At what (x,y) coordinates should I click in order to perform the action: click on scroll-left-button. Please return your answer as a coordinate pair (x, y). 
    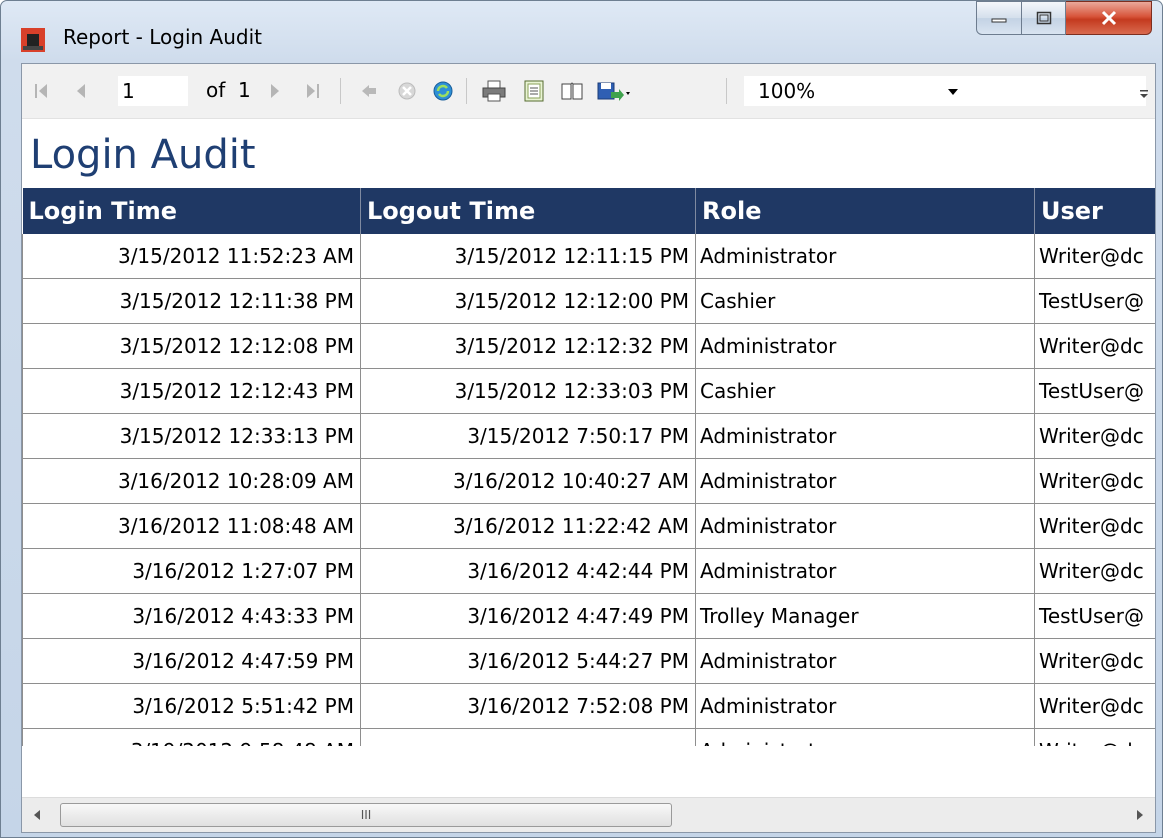
    Looking at the image, I should click on (37, 815).